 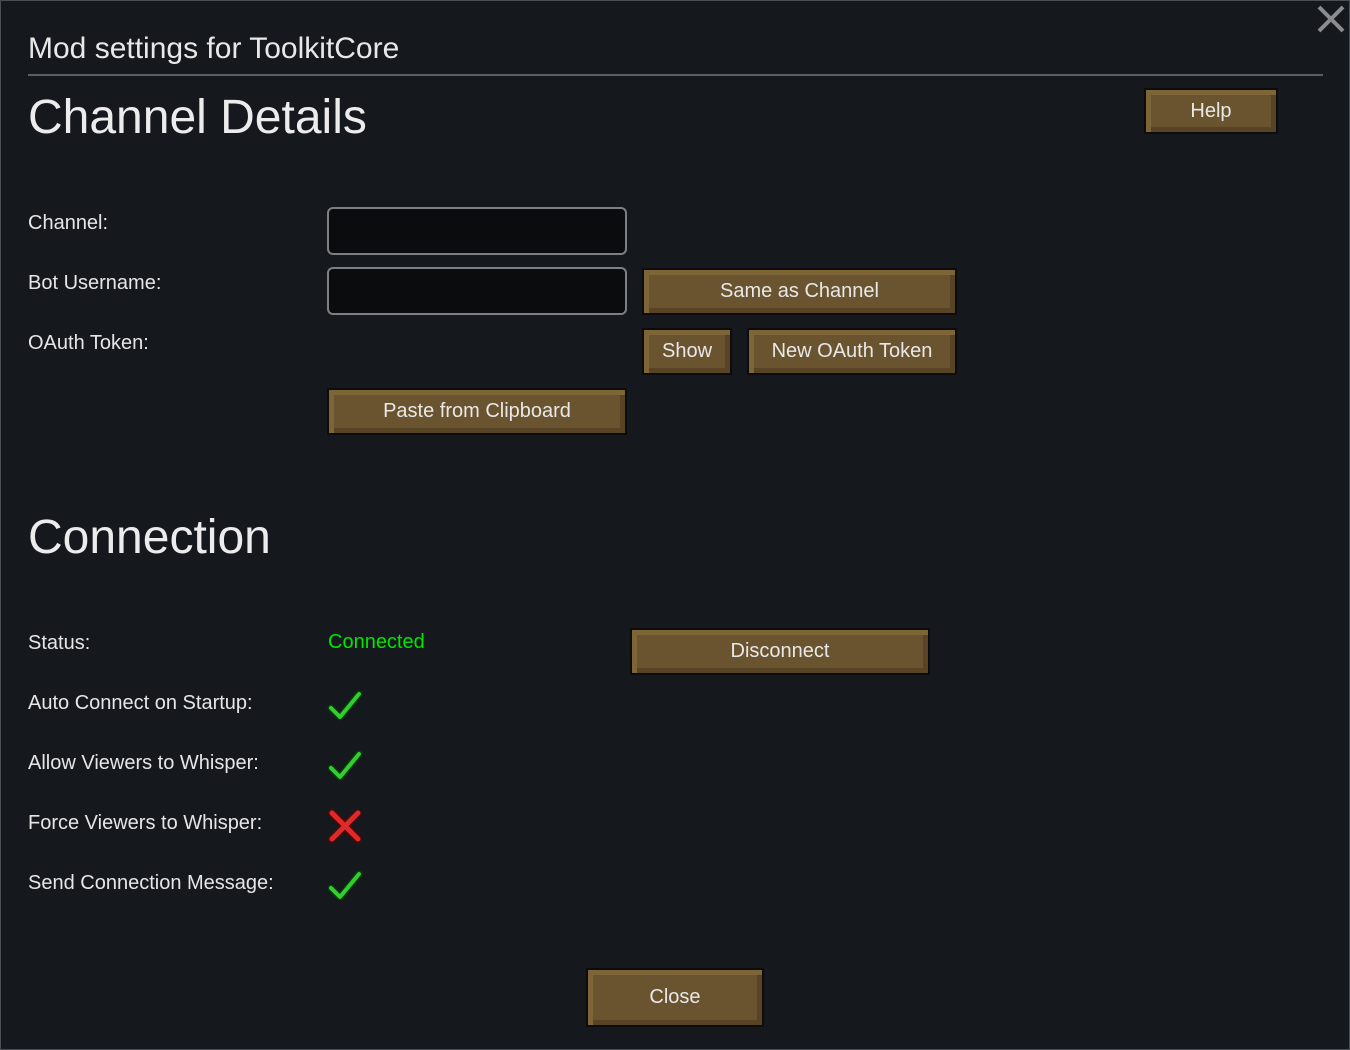 I want to click on help-button: Help, so click(x=1211, y=111).